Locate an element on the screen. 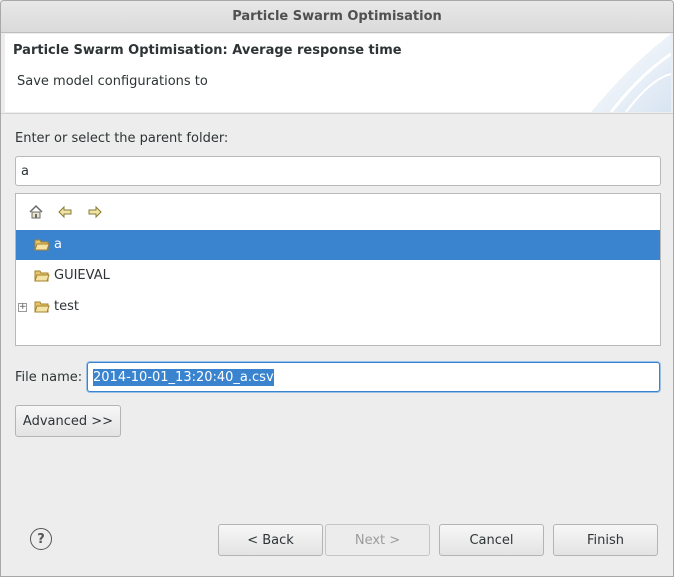 The image size is (674, 577). window-title: Particle Swarm Optimisation is located at coordinates (337, 17).